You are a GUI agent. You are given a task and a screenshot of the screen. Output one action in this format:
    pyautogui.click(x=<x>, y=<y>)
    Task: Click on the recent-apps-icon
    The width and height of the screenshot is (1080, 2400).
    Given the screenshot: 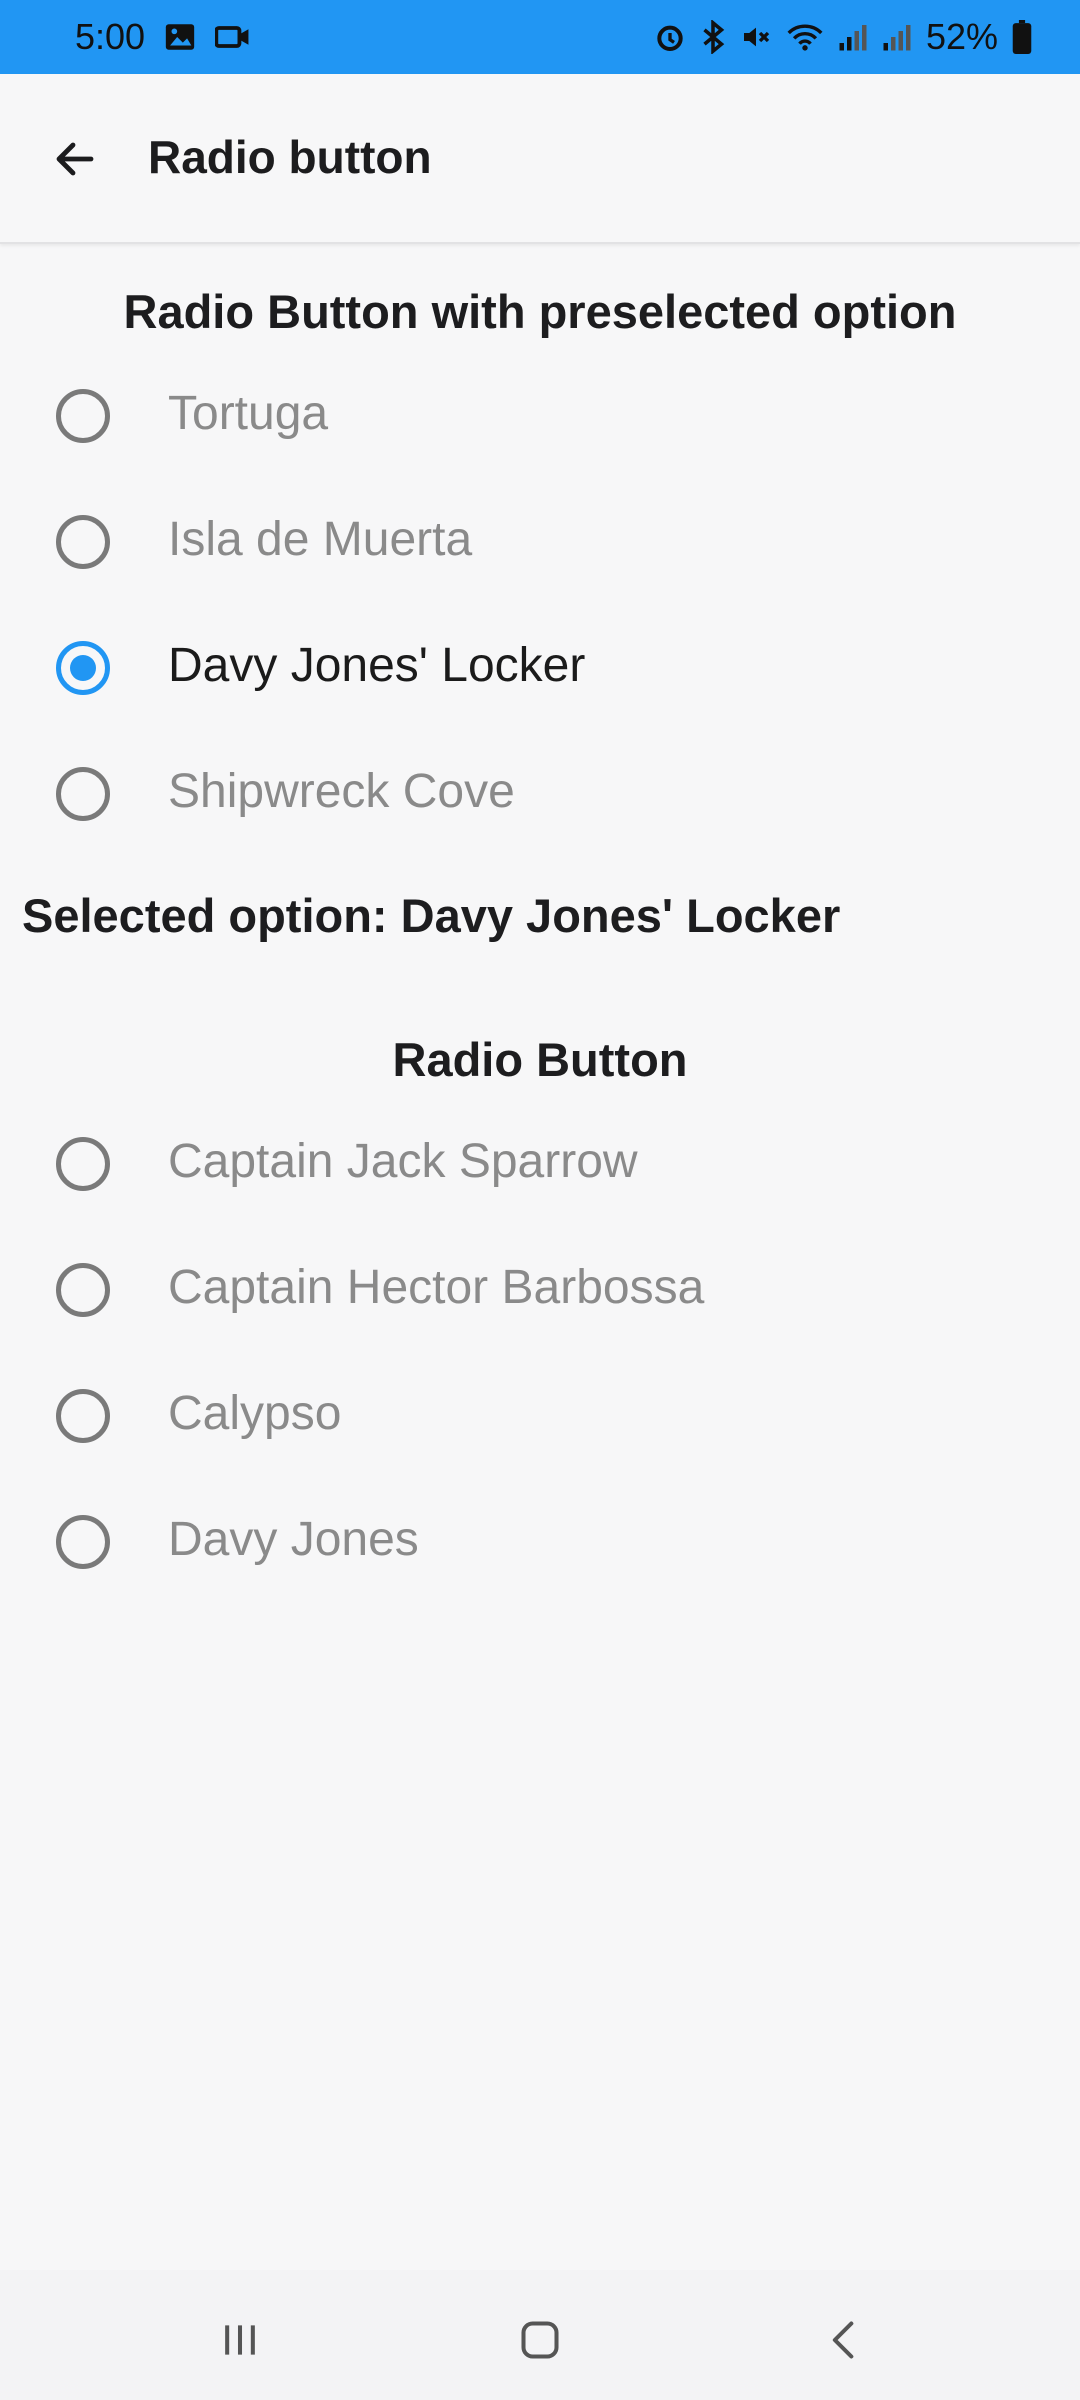 What is the action you would take?
    pyautogui.click(x=240, y=2340)
    